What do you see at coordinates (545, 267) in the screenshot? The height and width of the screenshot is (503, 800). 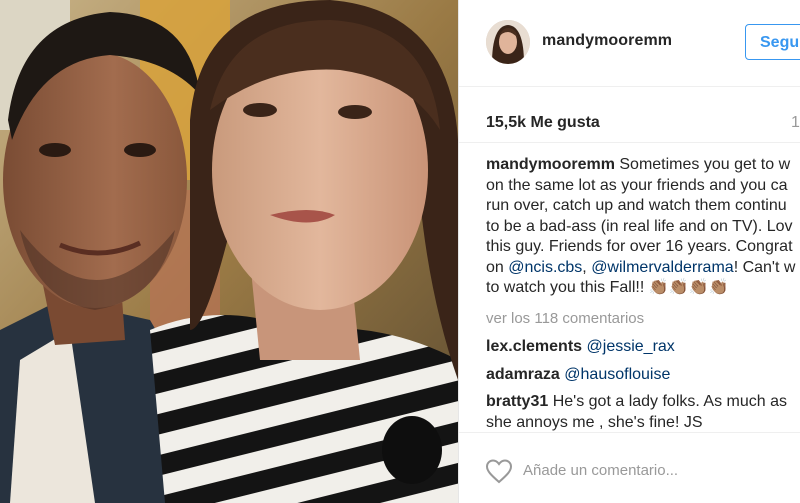 I see `mention-link-ncis: @ncis.cbs` at bounding box center [545, 267].